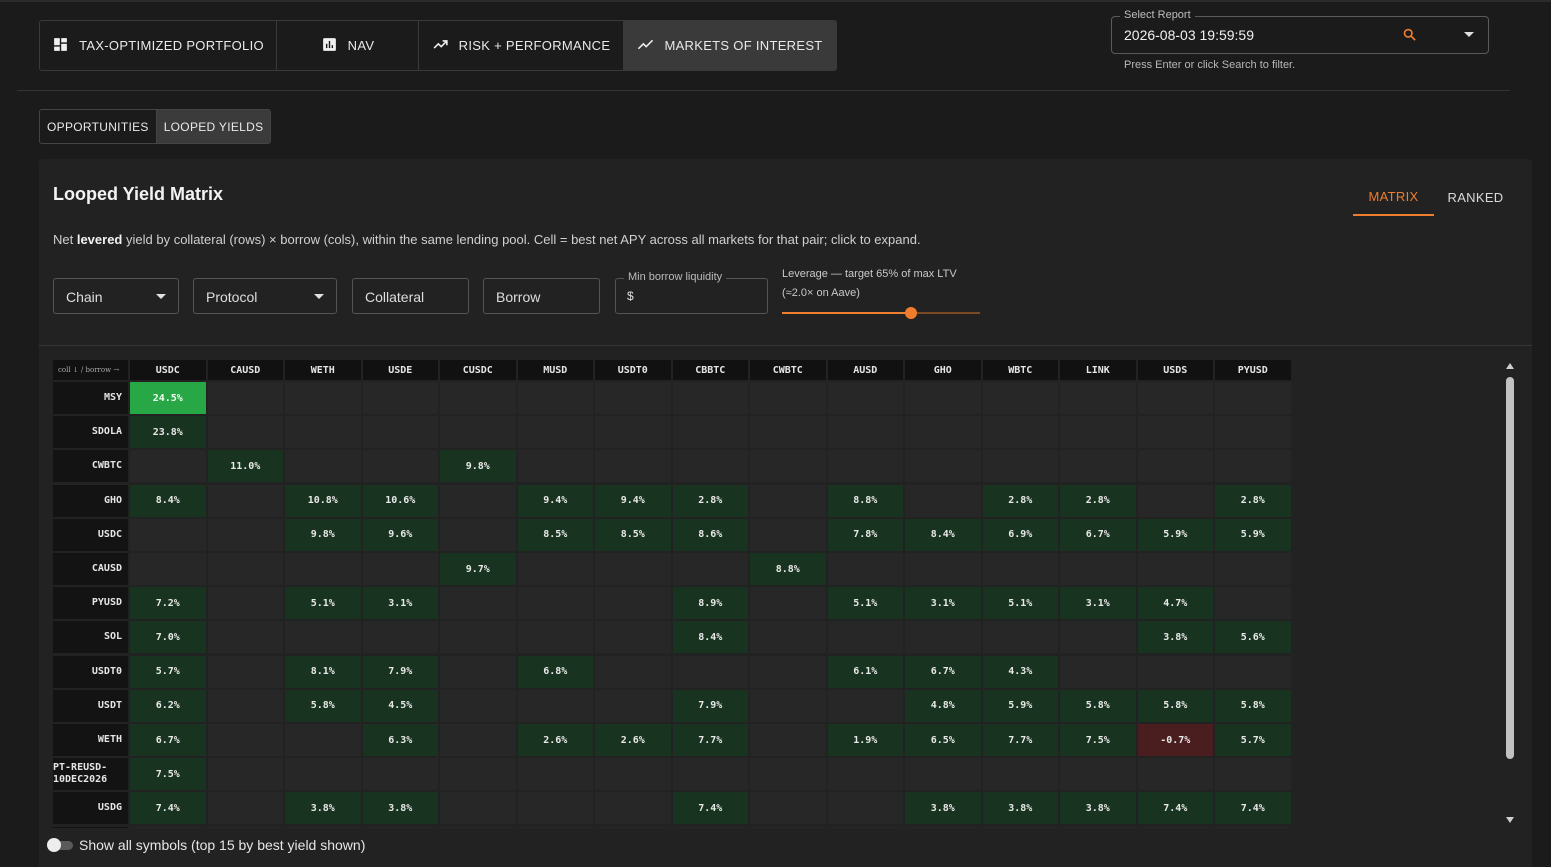 This screenshot has height=867, width=1551. What do you see at coordinates (943, 705) in the screenshot?
I see `matrix-cell: 4.8%` at bounding box center [943, 705].